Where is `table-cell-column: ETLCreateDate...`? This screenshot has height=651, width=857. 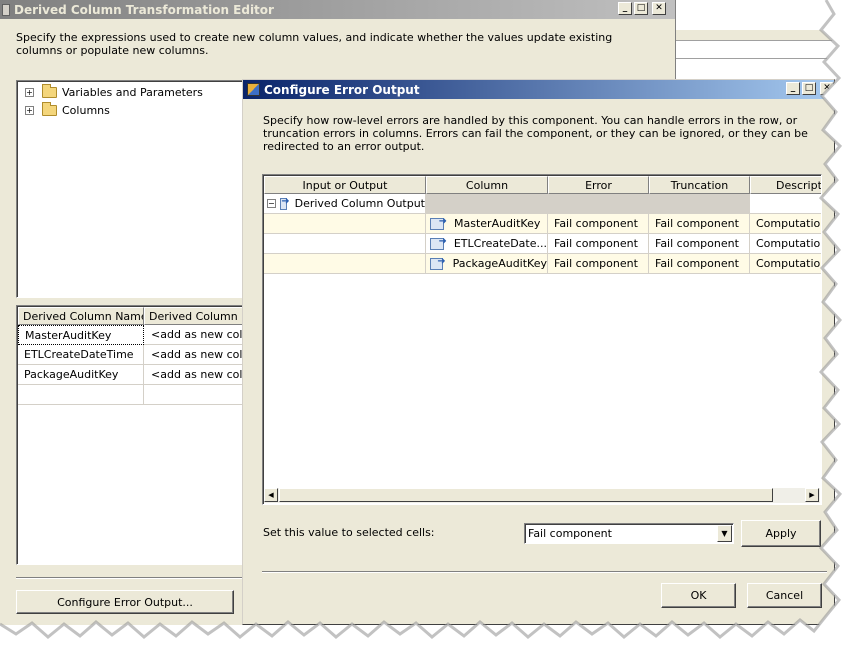
table-cell-column: ETLCreateDate... is located at coordinates (487, 244).